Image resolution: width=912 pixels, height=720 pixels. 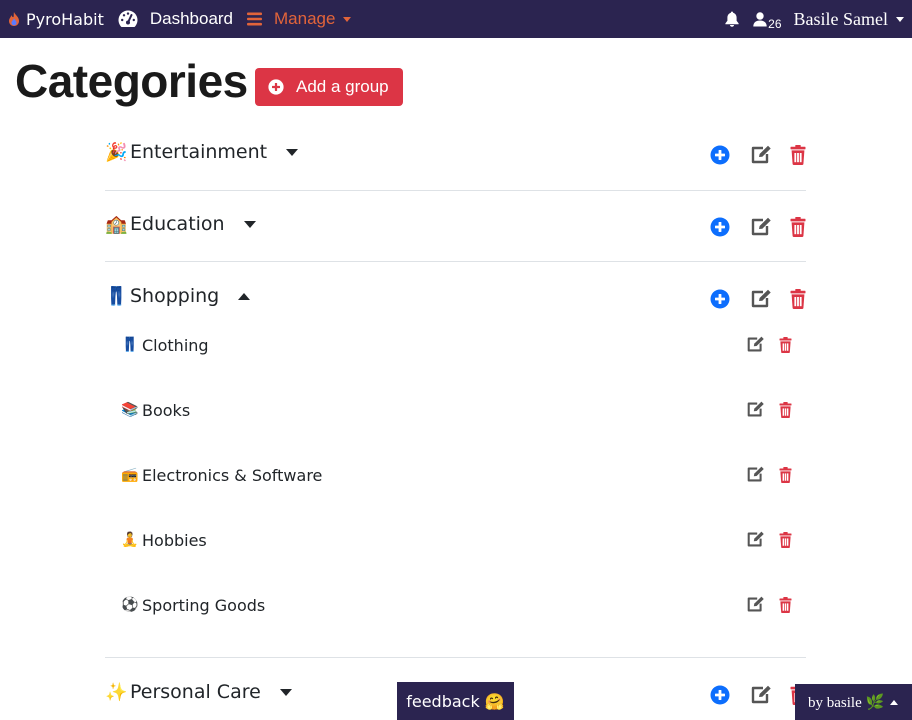 I want to click on group-name: Personal Care, so click(x=195, y=692).